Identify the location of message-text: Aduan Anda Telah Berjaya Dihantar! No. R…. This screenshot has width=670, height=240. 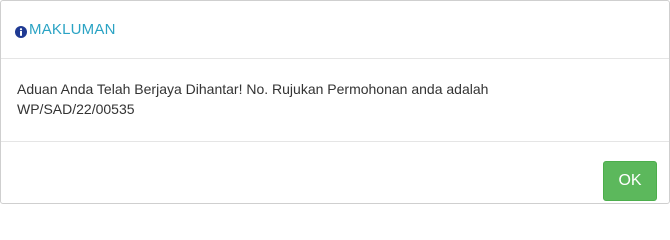
(253, 89).